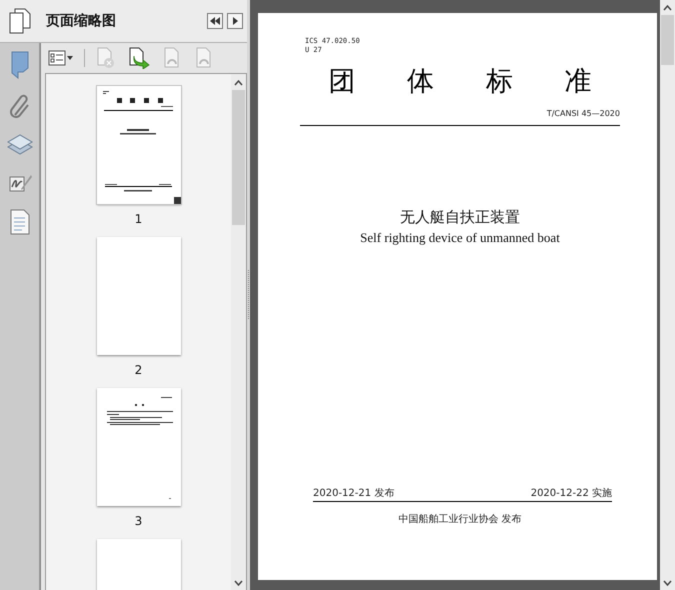 The height and width of the screenshot is (590, 675). I want to click on page-number: 3, so click(138, 521).